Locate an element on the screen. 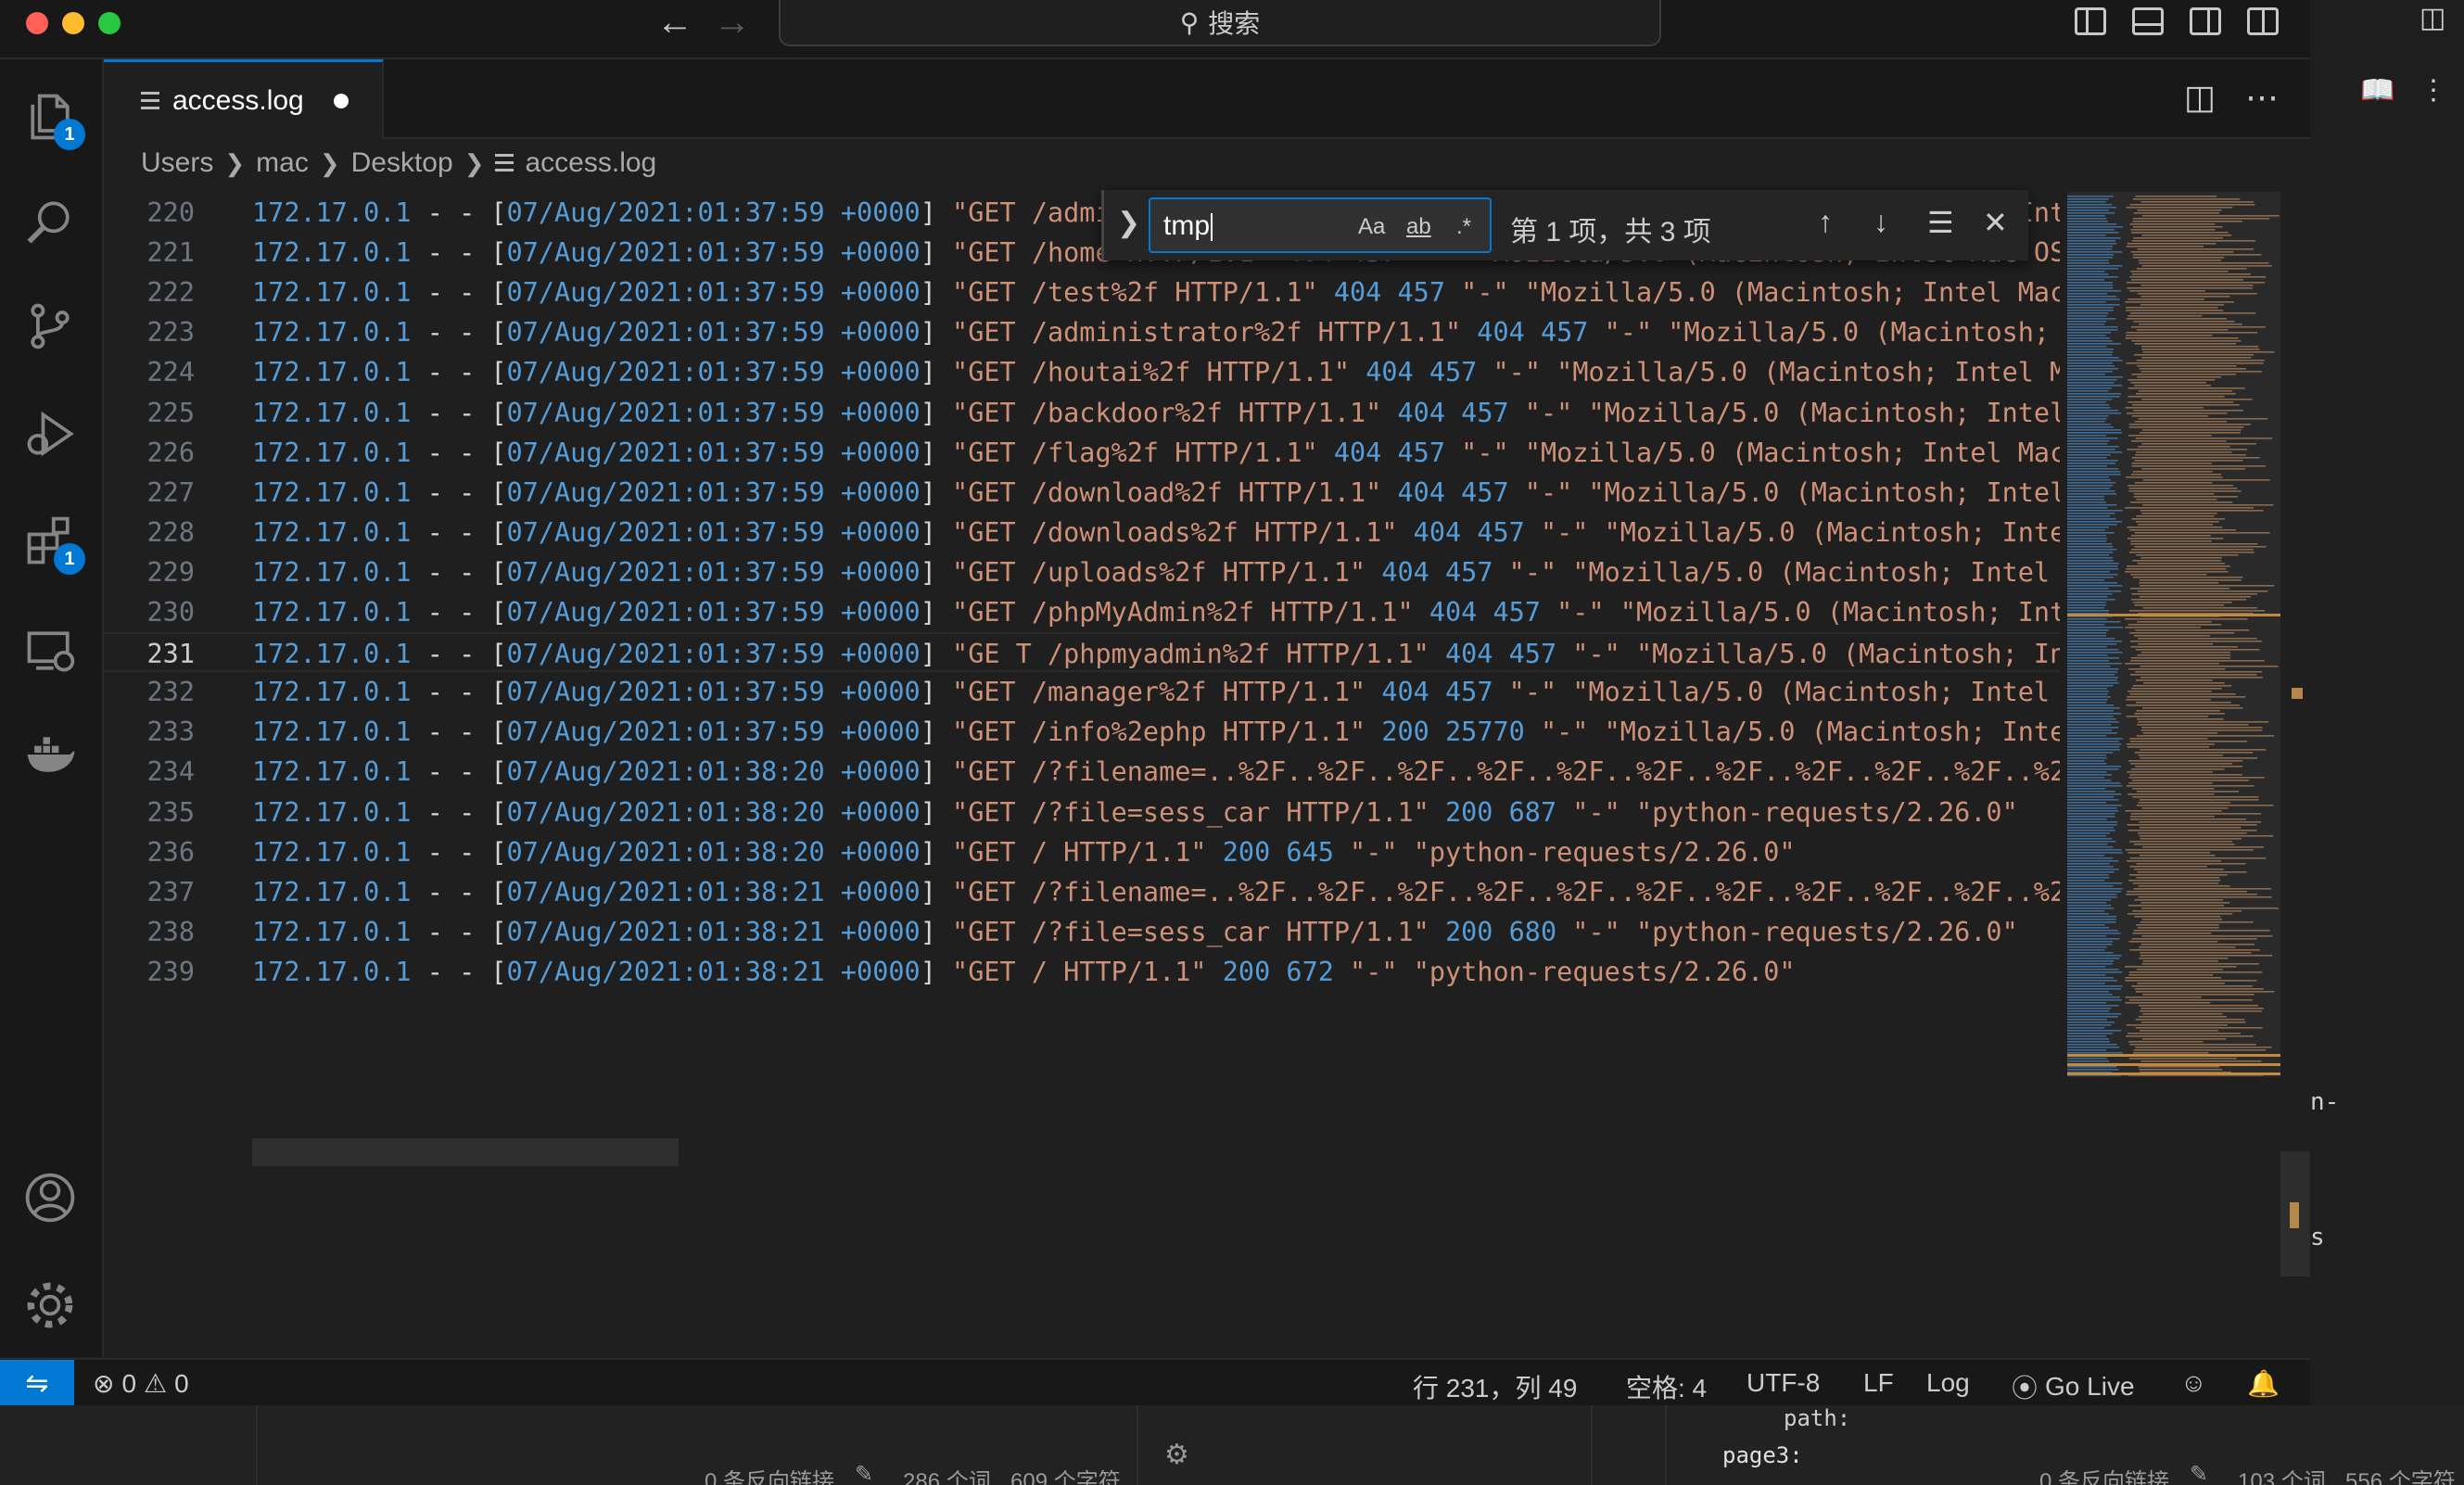  minimap-match-highlight is located at coordinates (2173, 1065).